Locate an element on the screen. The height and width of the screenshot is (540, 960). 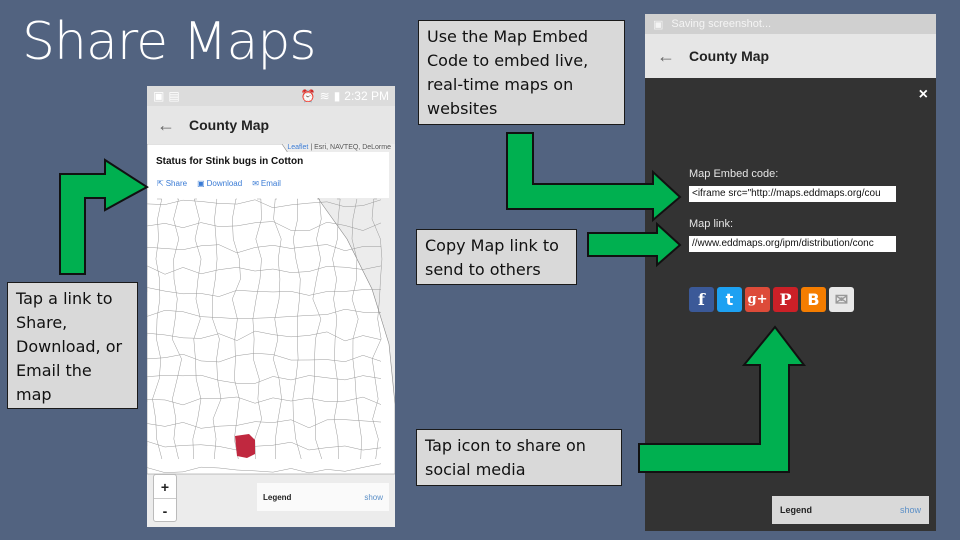
arrow-to-embed-code is located at coordinates (594, 177).